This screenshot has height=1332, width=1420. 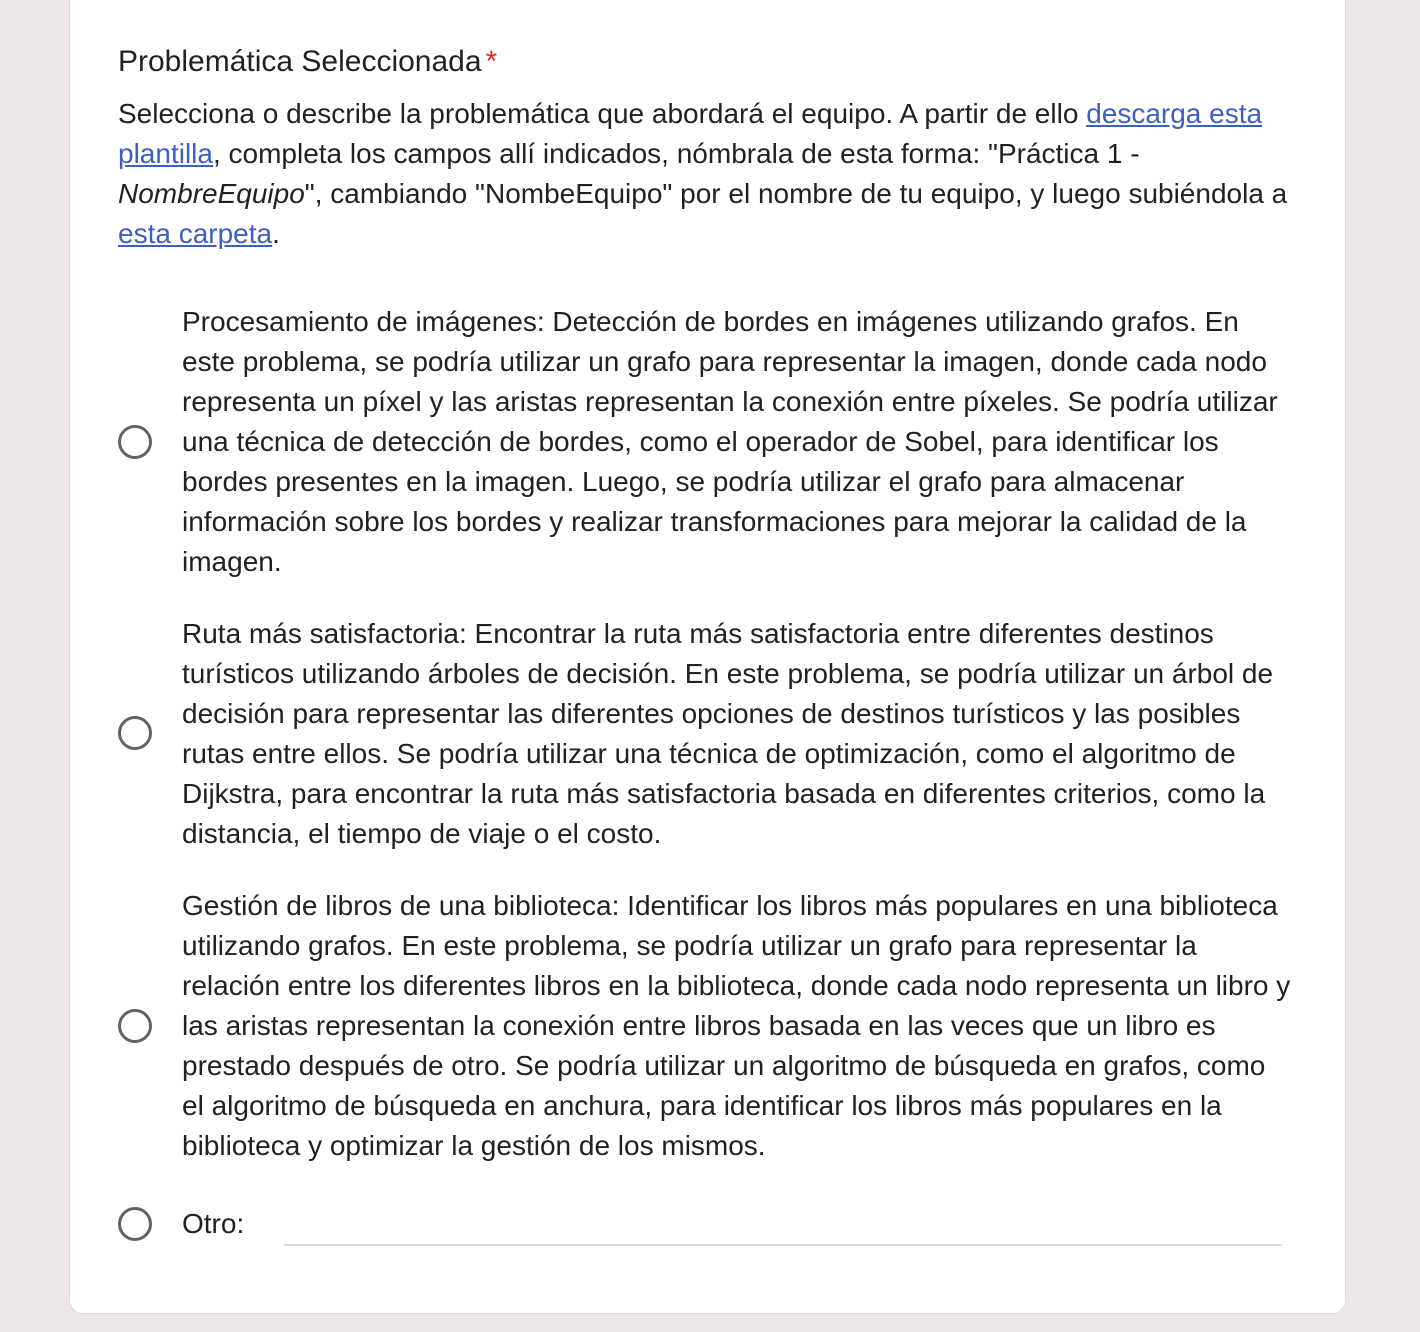 I want to click on question-title-row: Problemática Seleccionada *, so click(x=307, y=62).